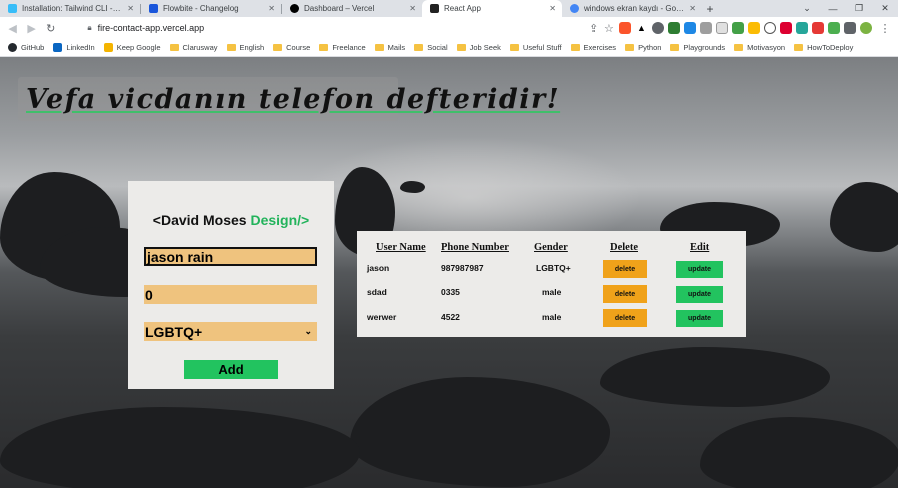  I want to click on flowbite-icon, so click(153, 8).